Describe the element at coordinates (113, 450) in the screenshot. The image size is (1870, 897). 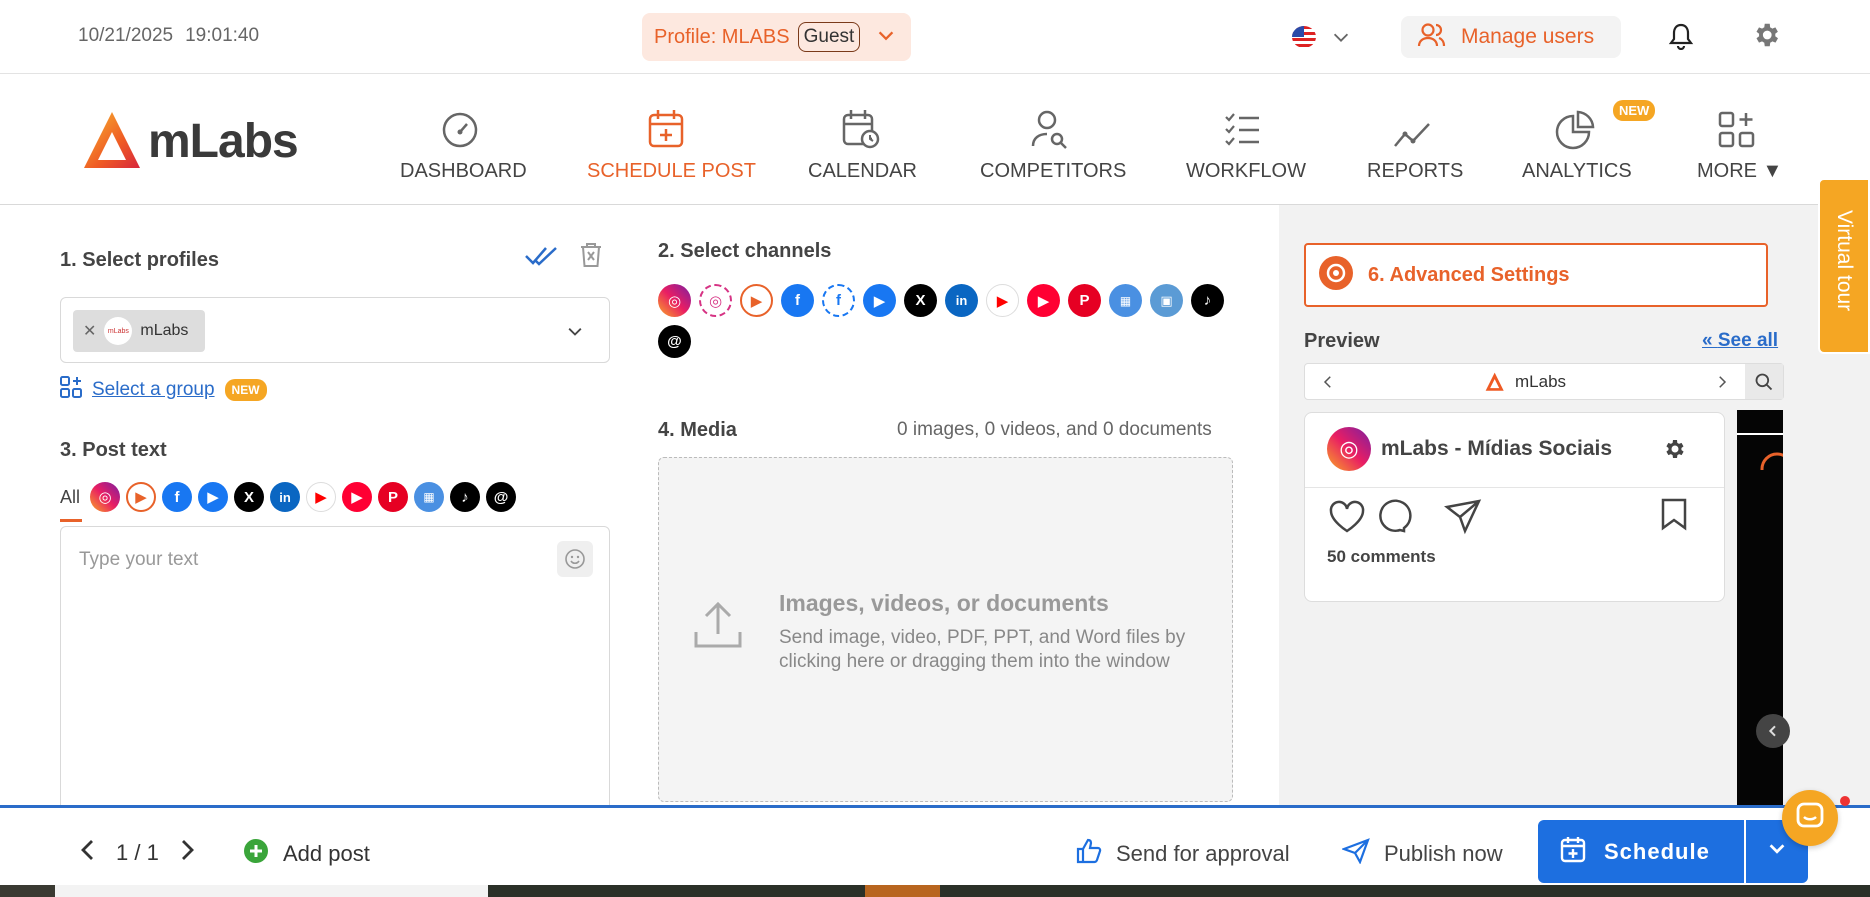
I see `post-text-title: 3. Post text` at that location.